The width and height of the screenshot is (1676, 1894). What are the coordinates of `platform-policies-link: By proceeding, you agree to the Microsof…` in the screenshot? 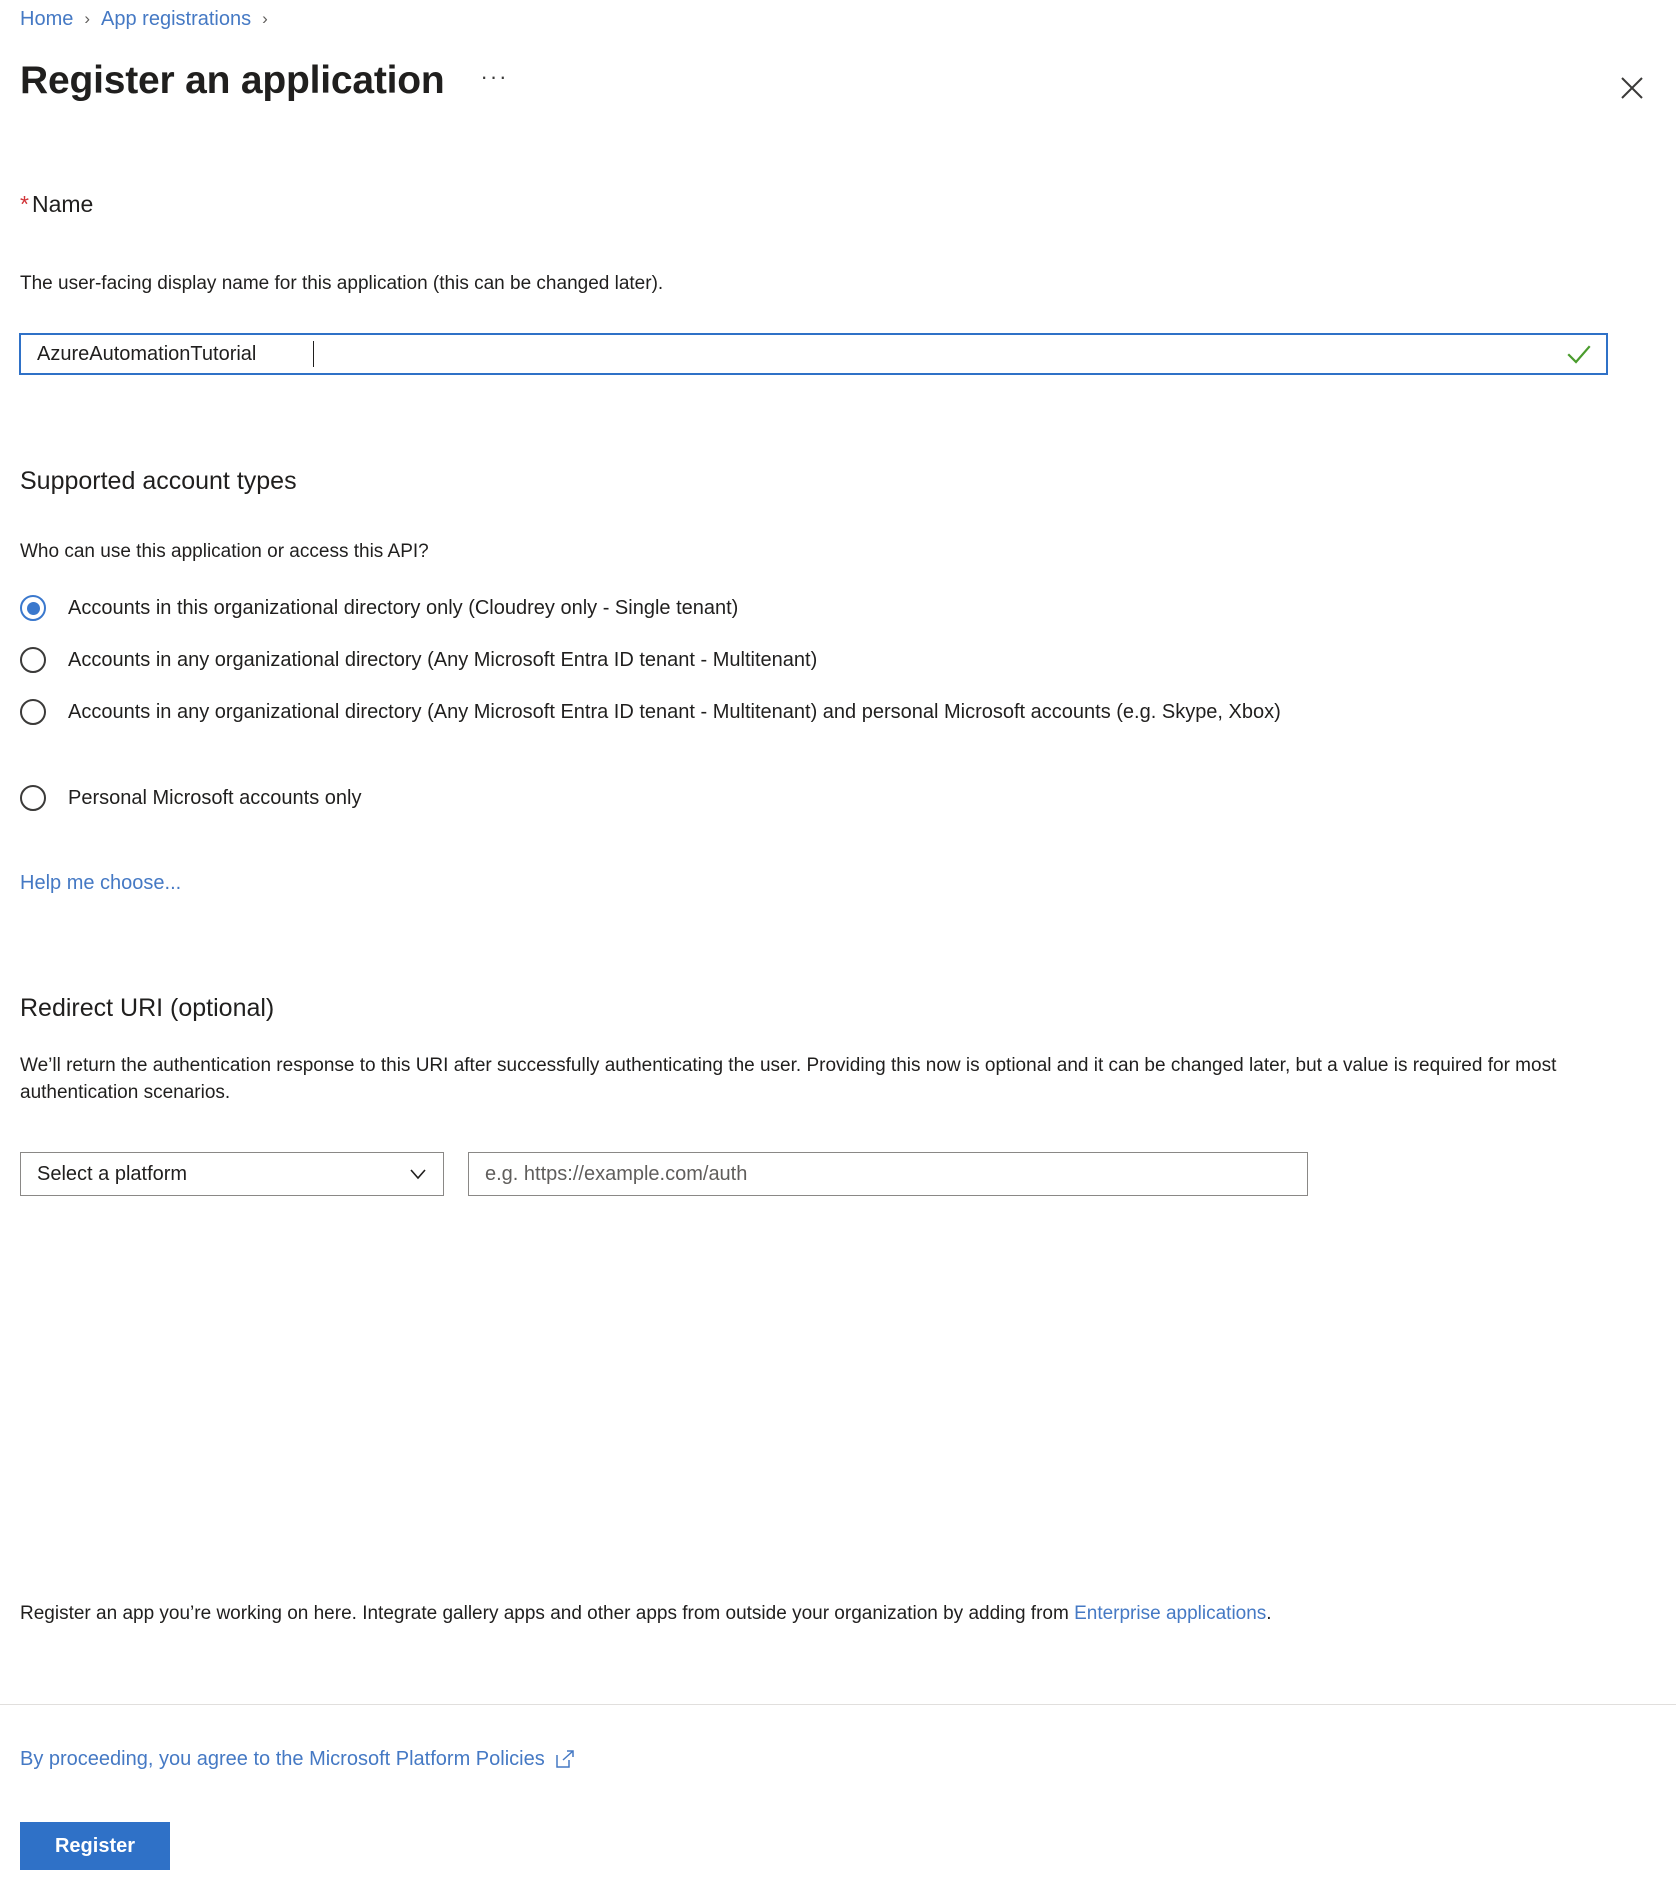 It's located at (297, 1759).